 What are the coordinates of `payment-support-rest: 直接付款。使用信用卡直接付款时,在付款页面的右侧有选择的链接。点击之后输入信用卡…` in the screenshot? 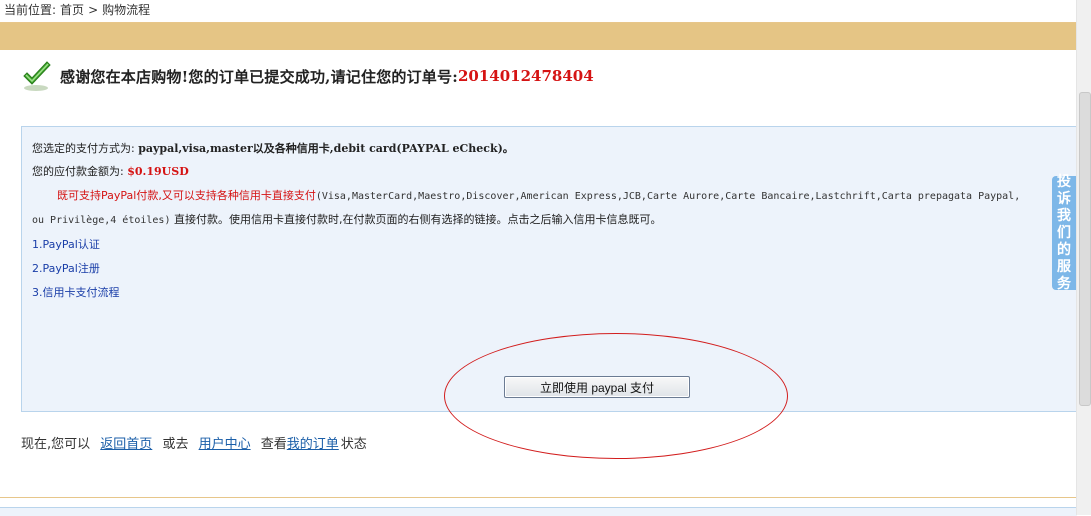 It's located at (417, 219).